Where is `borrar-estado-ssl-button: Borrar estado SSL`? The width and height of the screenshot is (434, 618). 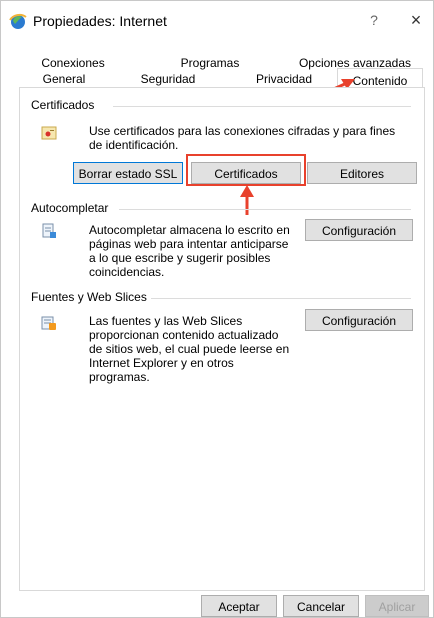 borrar-estado-ssl-button: Borrar estado SSL is located at coordinates (128, 173).